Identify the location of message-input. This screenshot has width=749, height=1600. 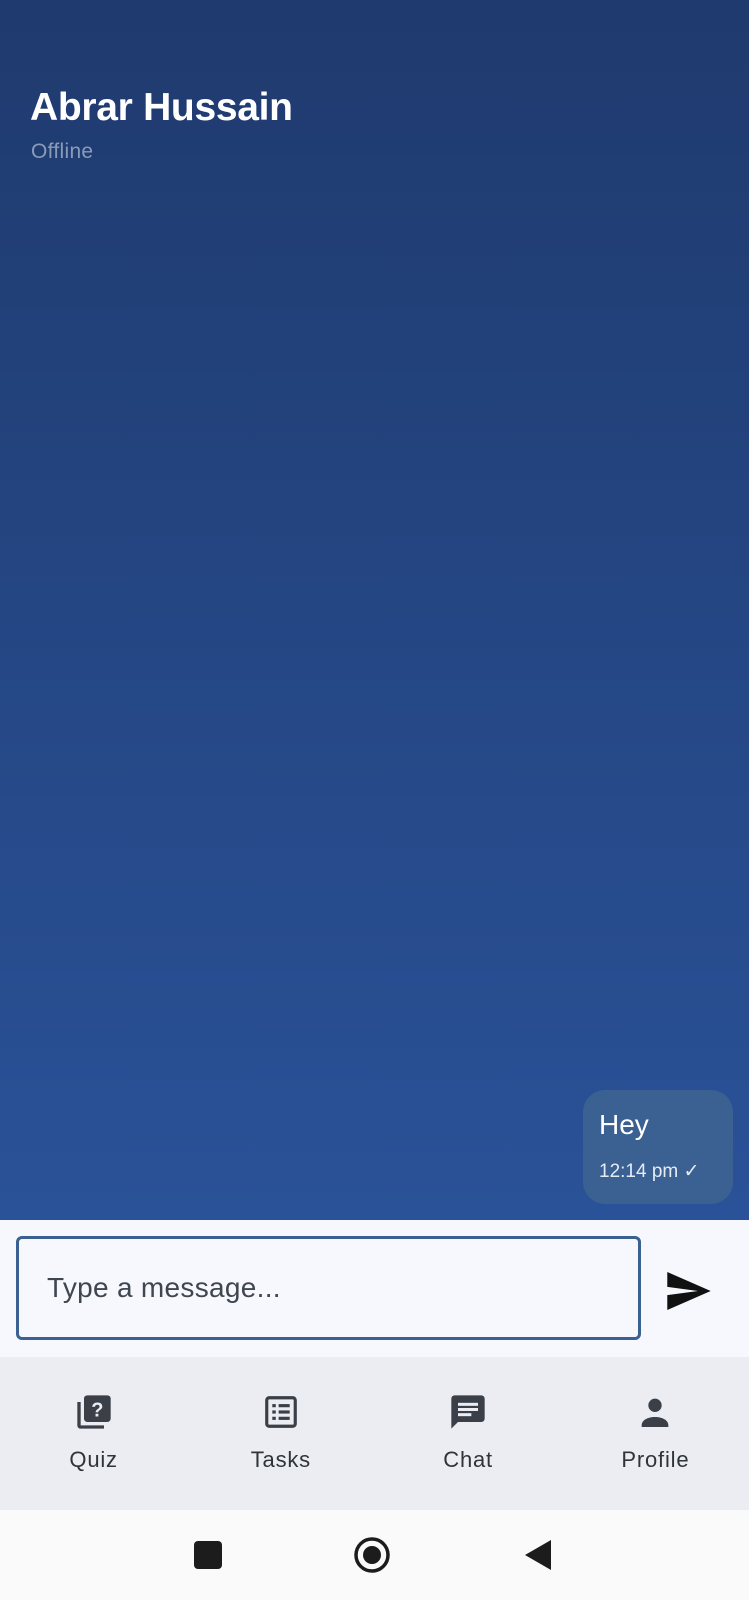
(328, 1288).